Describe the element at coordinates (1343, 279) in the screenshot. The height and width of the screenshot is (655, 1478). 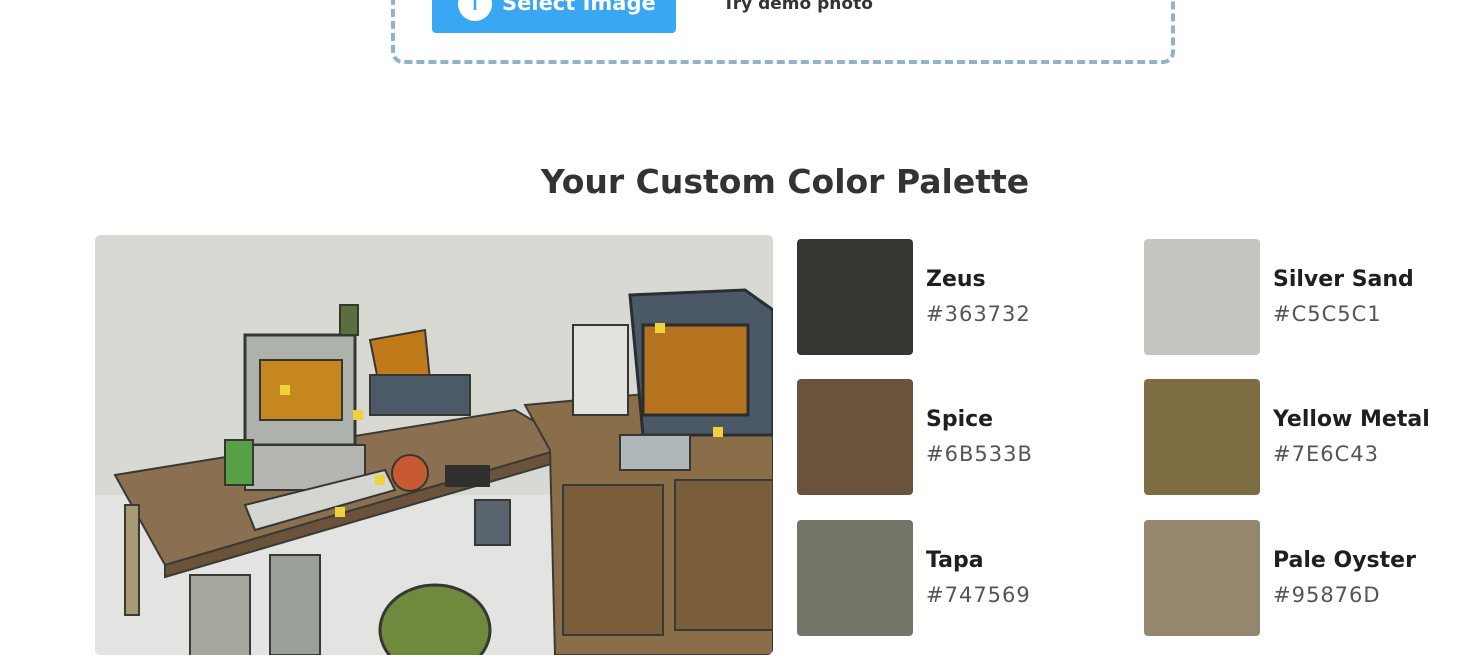
I see `color-name: Silver Sand` at that location.